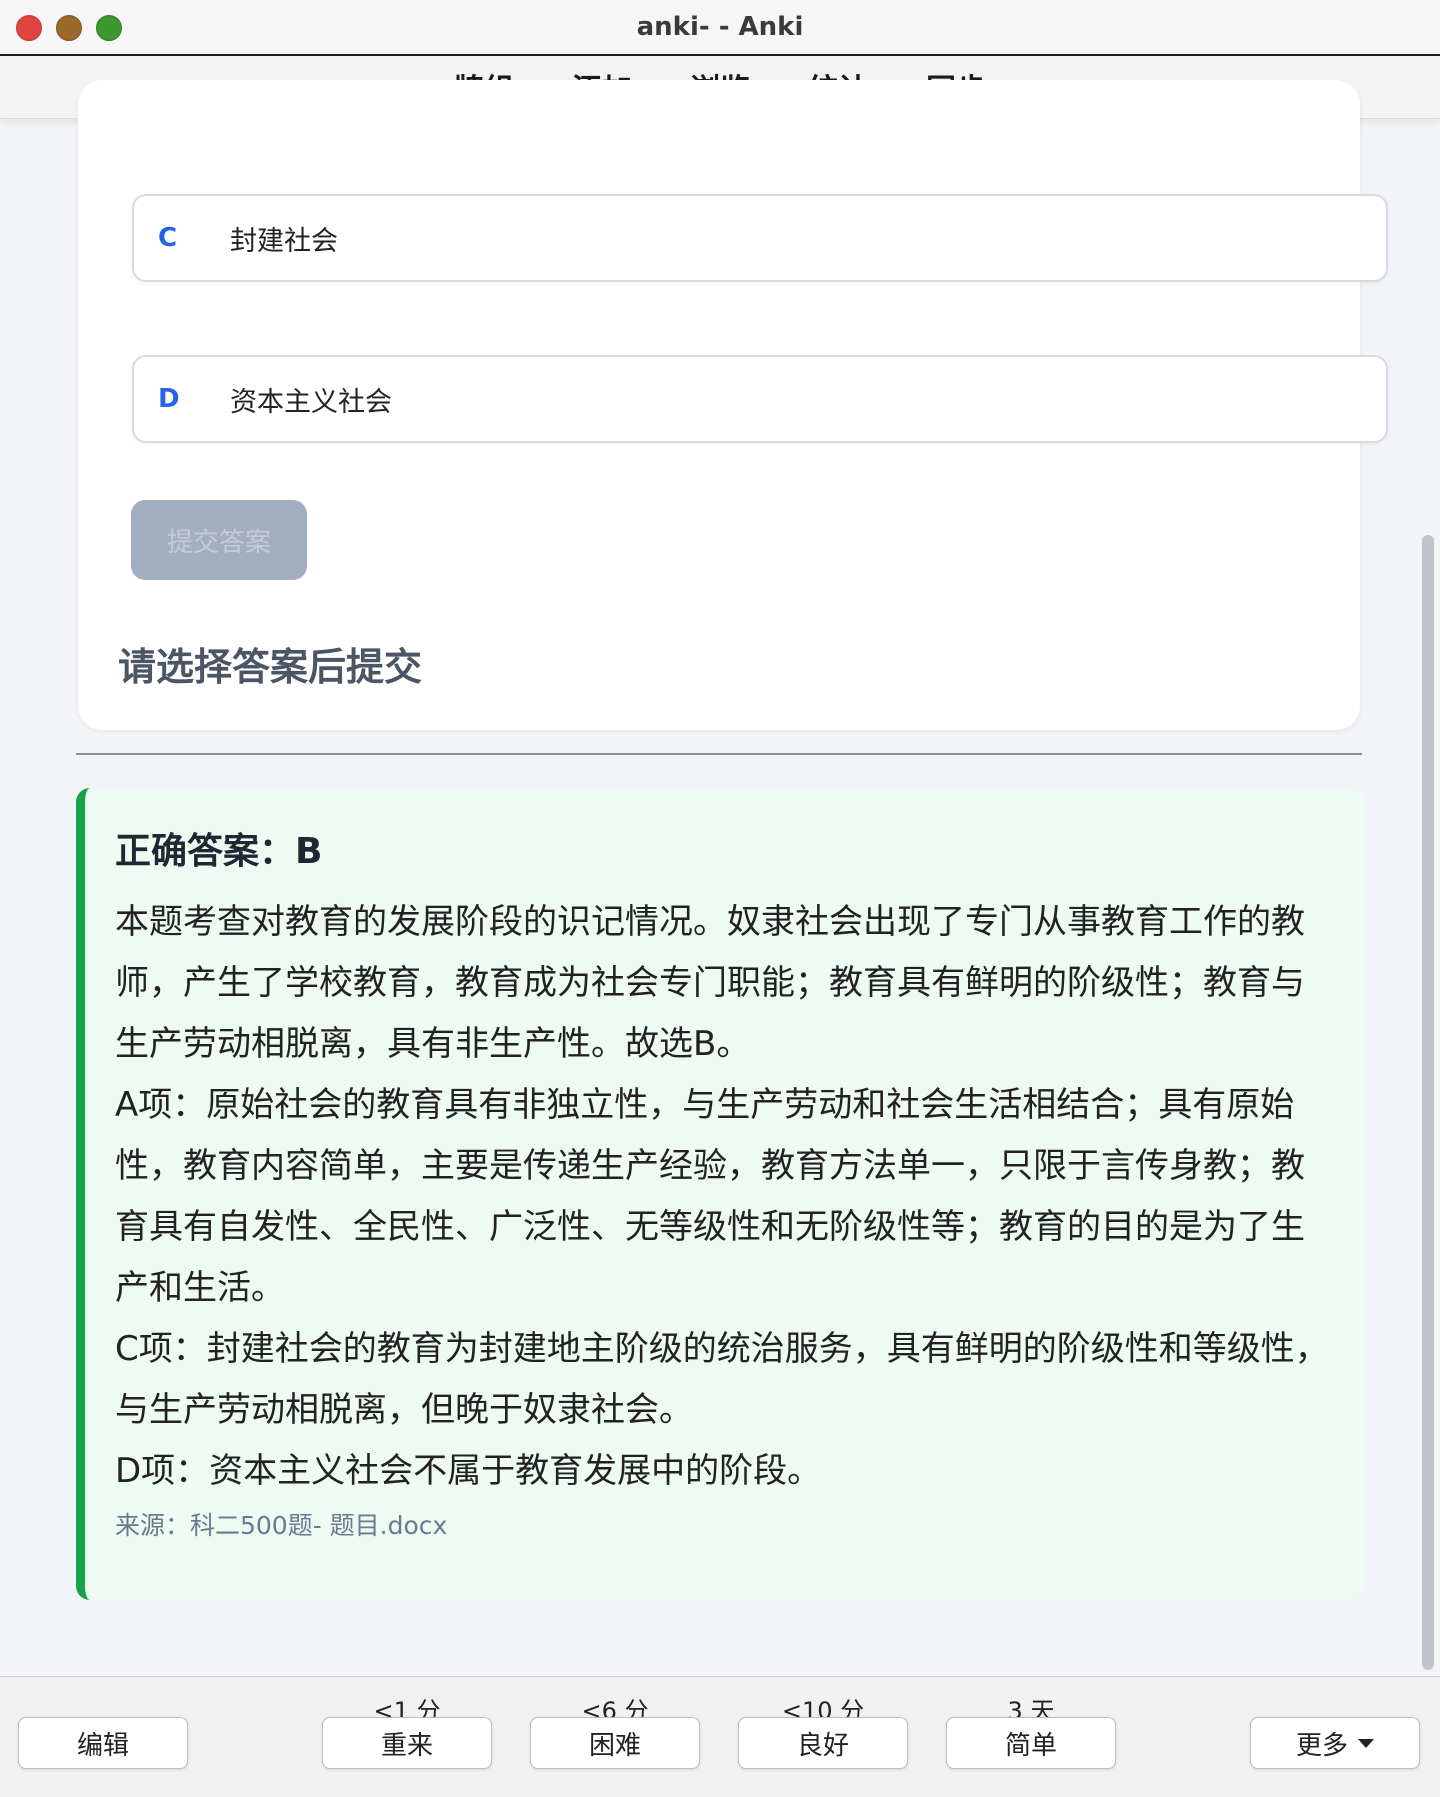 This screenshot has height=1797, width=1440. Describe the element at coordinates (284, 241) in the screenshot. I see `option-text: 封建社会` at that location.